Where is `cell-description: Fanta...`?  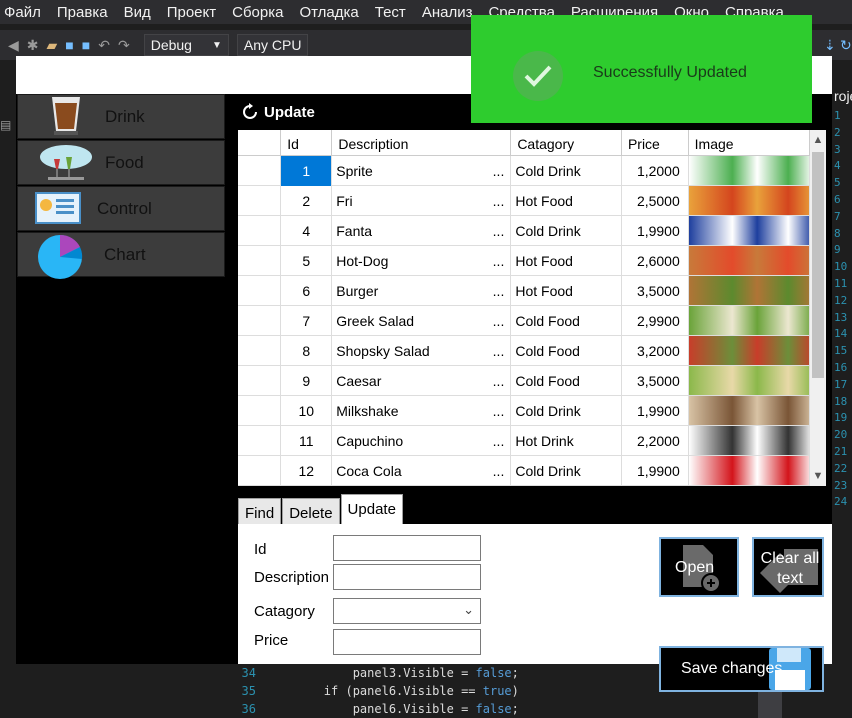
cell-description: Fanta... is located at coordinates (422, 231).